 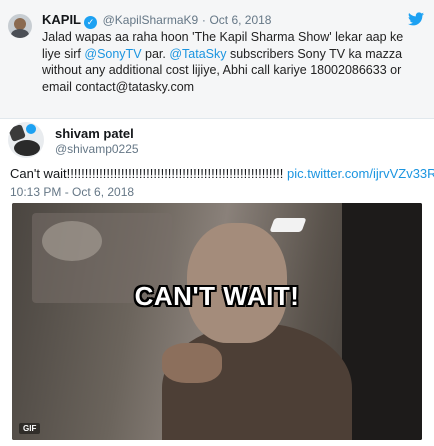 What do you see at coordinates (240, 20) in the screenshot?
I see `quoted-tweet-date: Oct 6, 2018` at bounding box center [240, 20].